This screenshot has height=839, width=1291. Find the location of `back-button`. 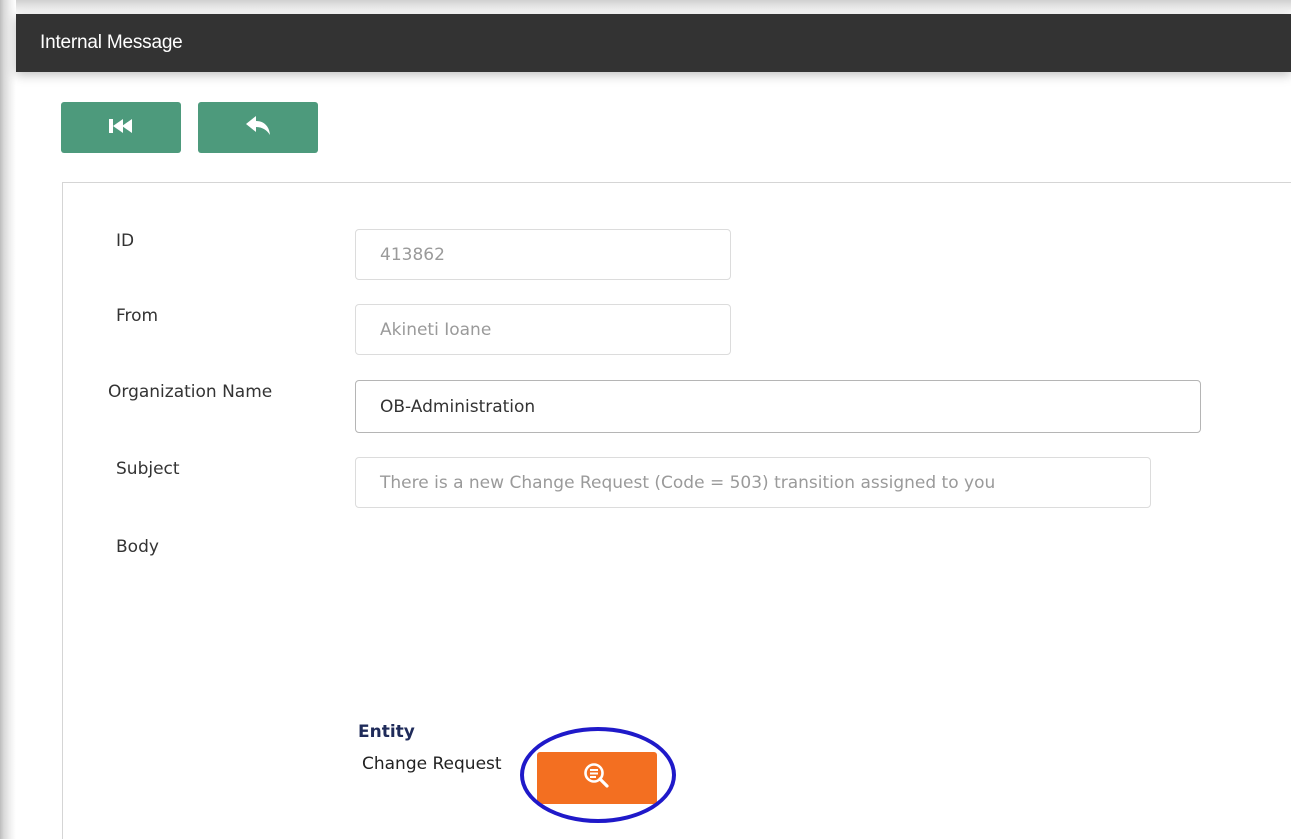

back-button is located at coordinates (258, 127).